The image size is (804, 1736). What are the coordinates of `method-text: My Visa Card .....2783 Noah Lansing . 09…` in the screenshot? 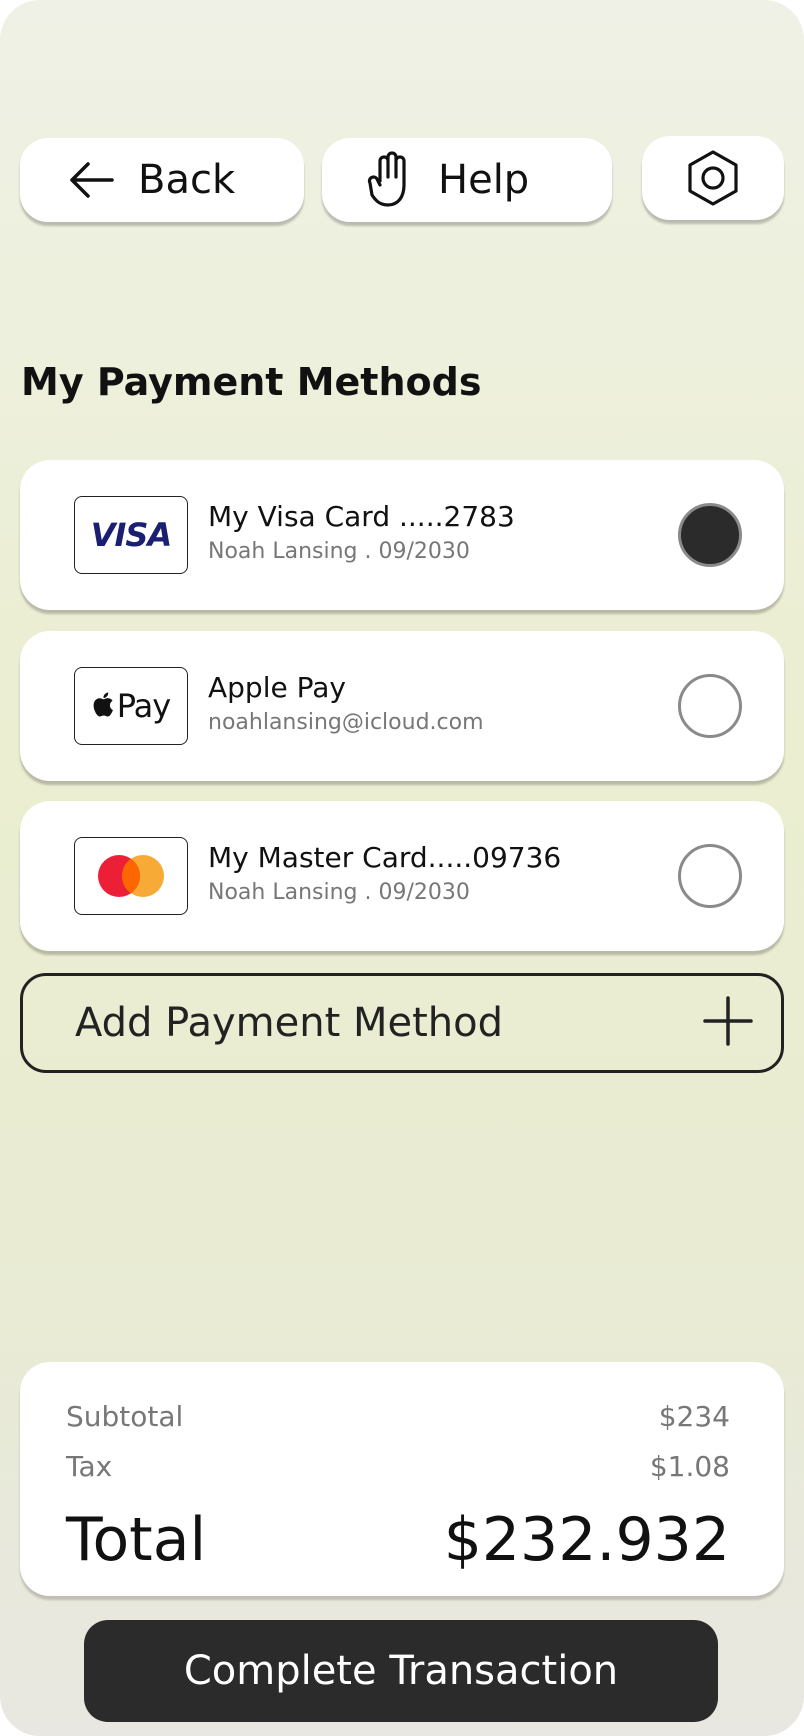 It's located at (361, 534).